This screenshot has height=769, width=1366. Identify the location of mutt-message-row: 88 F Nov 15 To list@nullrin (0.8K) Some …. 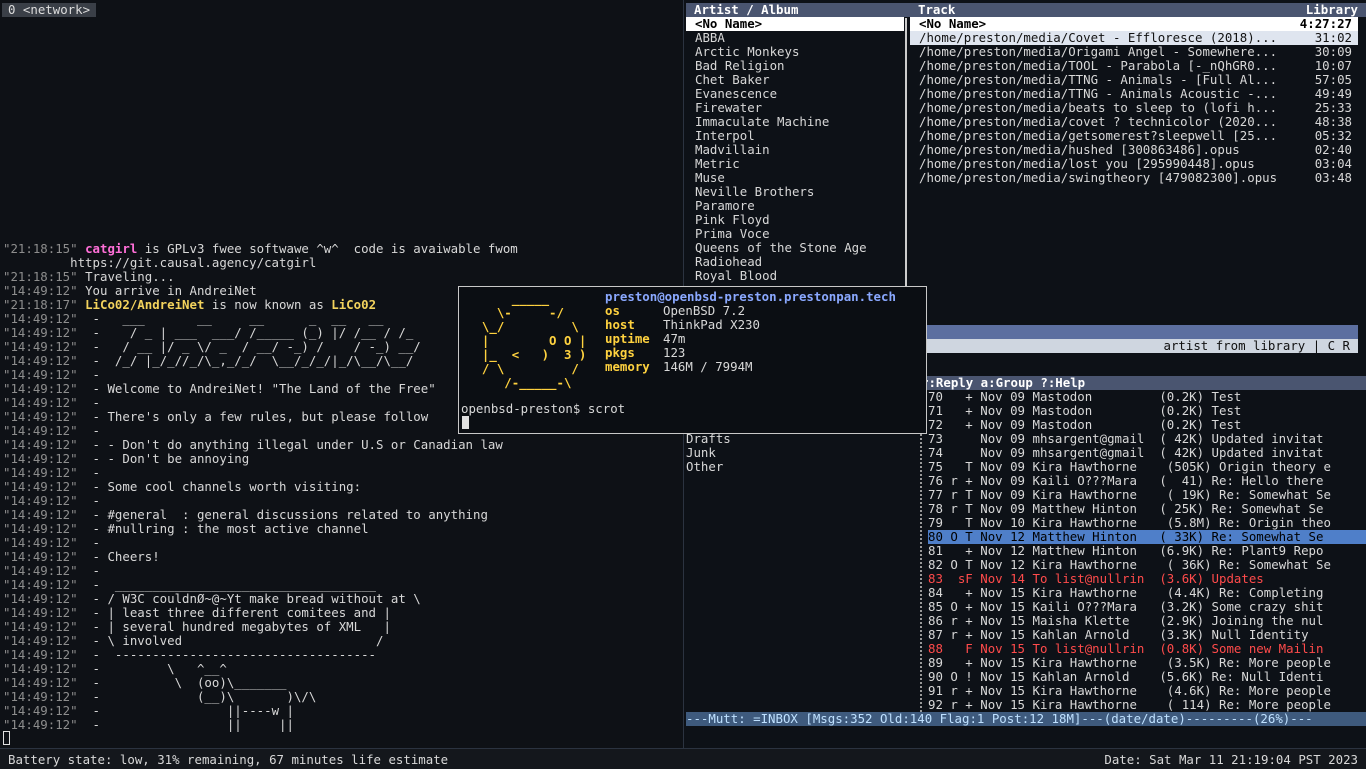
(1147, 649).